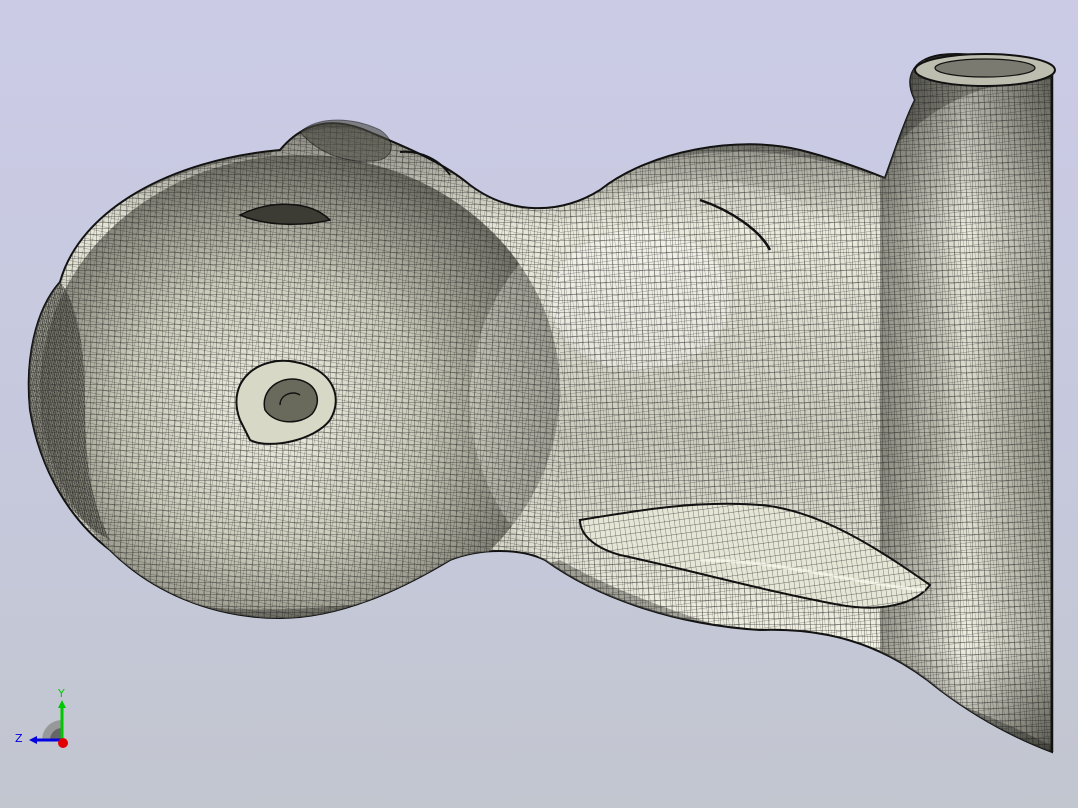  I want to click on axis-triad: Y Z, so click(45, 719).